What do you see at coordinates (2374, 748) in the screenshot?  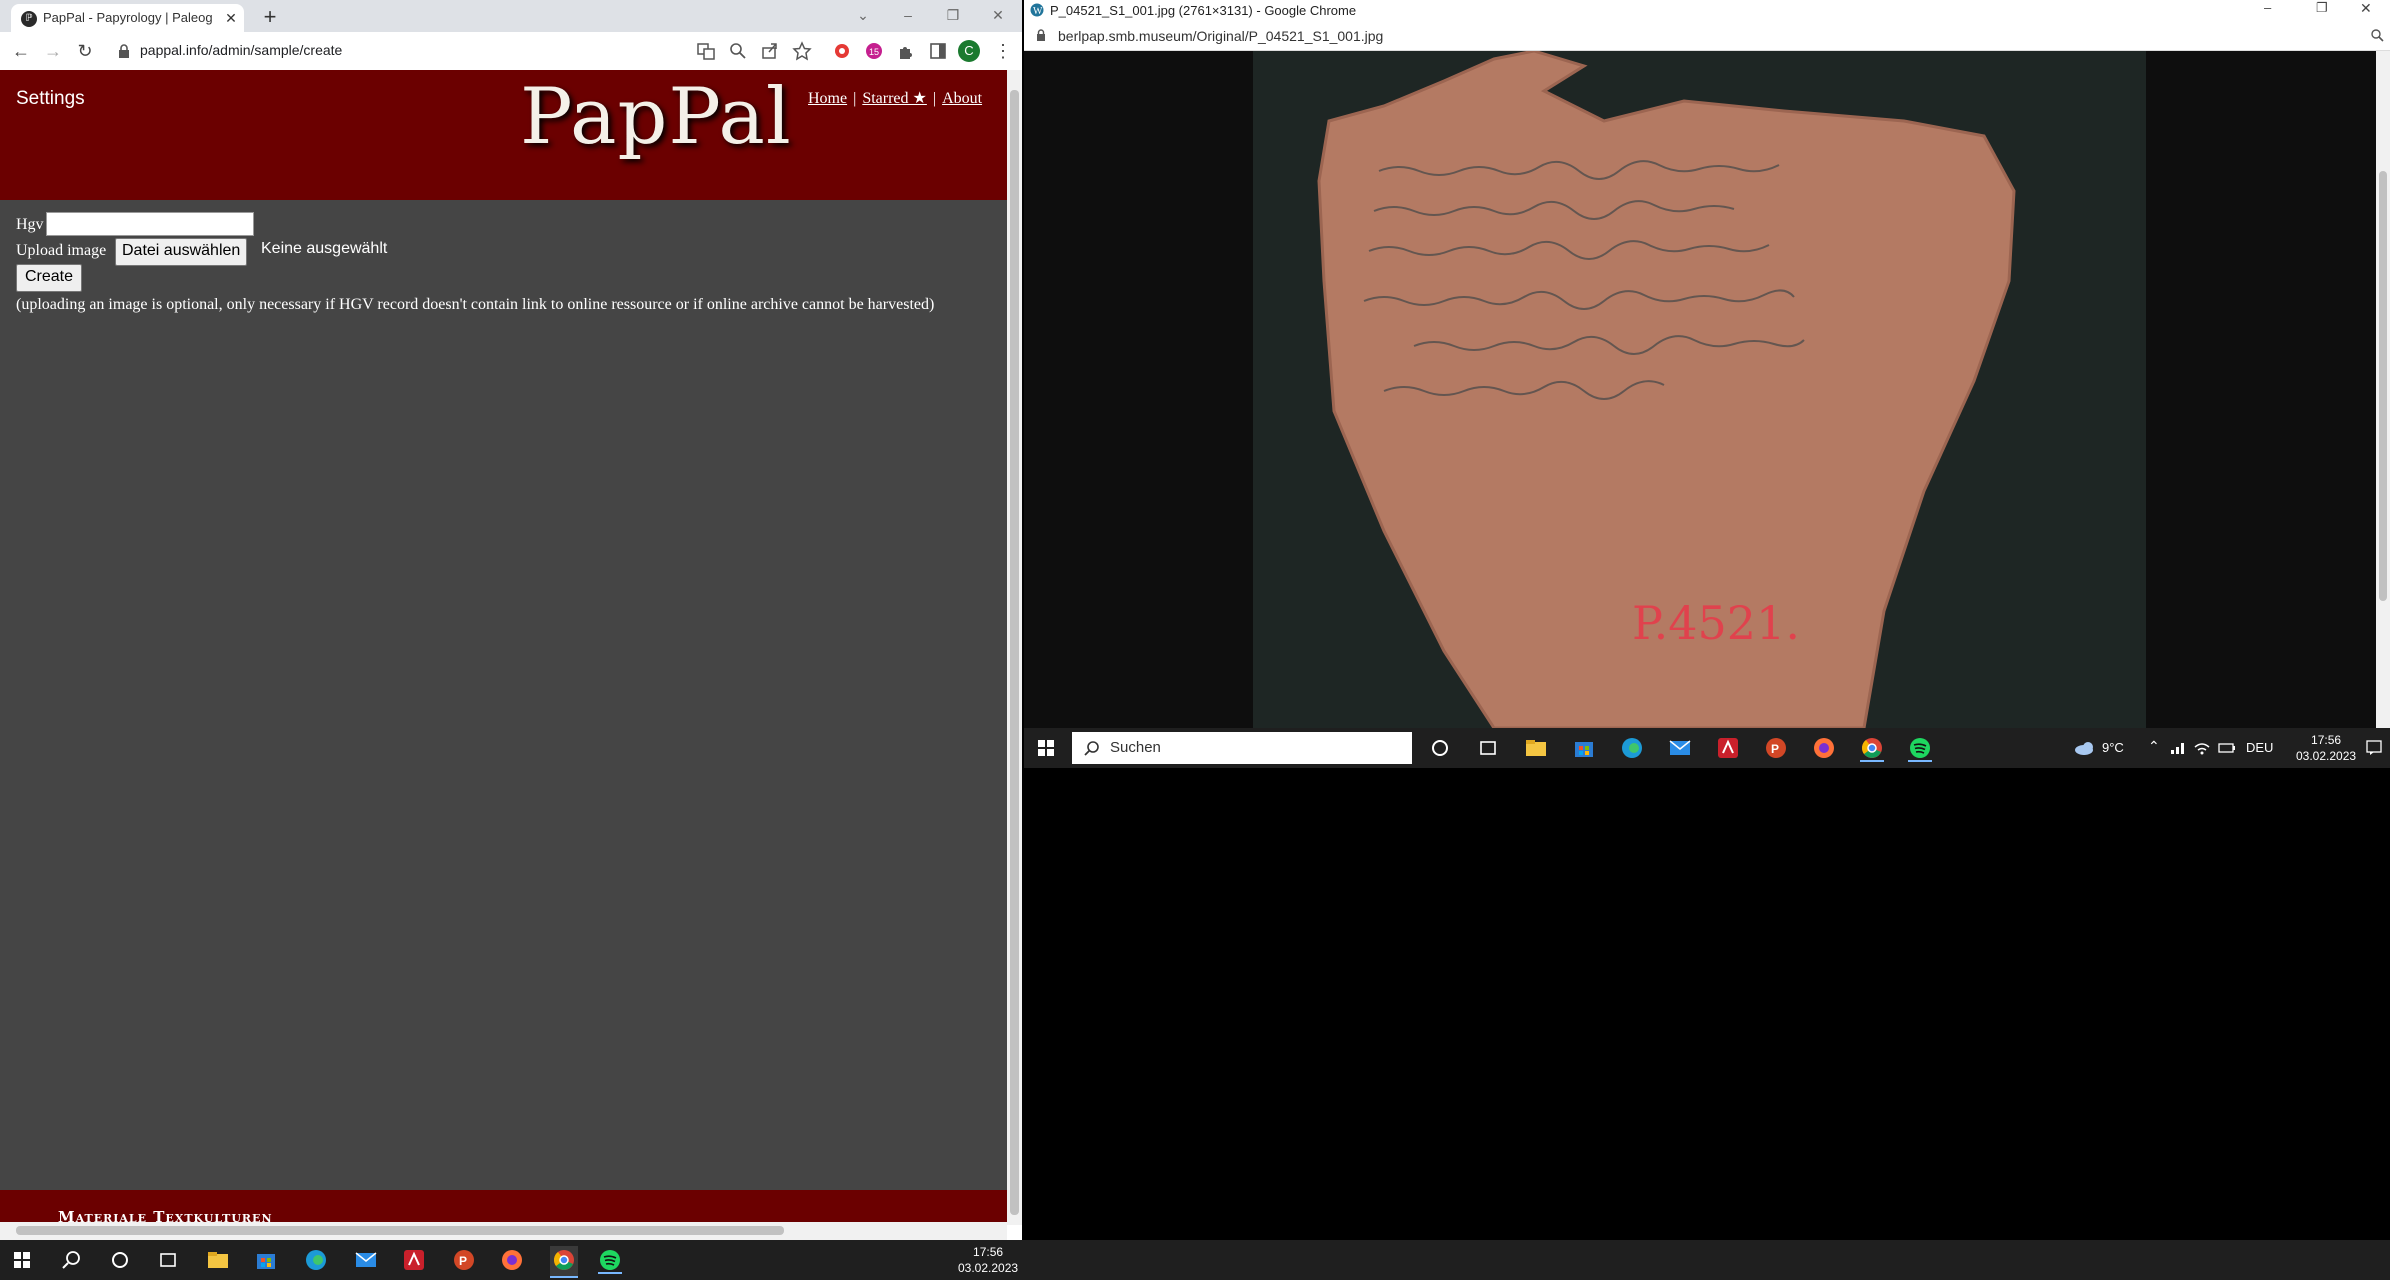 I see `notification-icon` at bounding box center [2374, 748].